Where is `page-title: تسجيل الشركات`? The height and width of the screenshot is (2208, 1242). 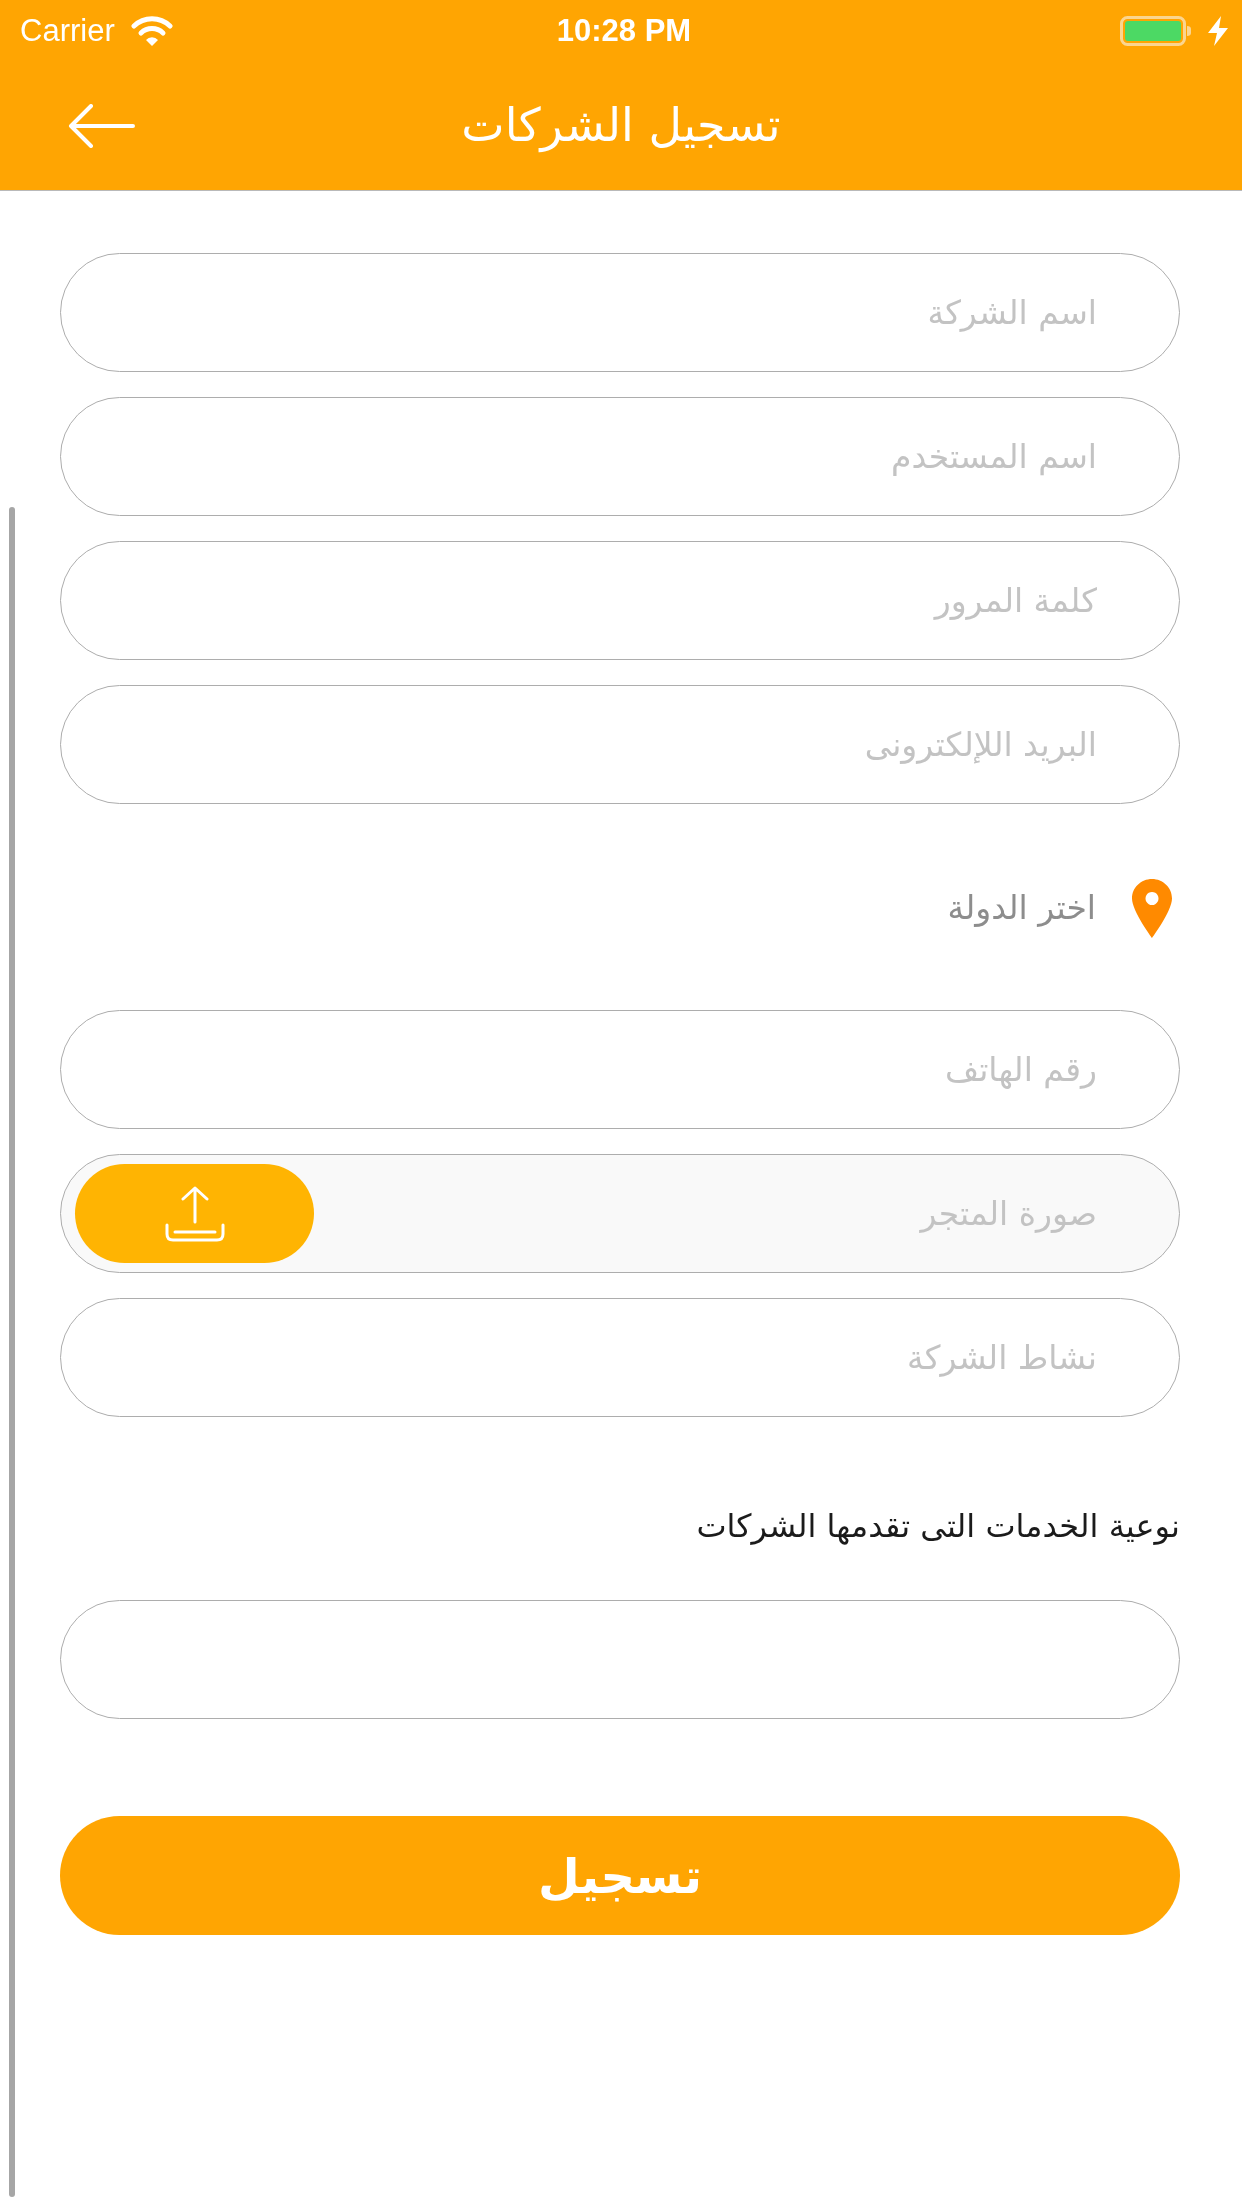 page-title: تسجيل الشركات is located at coordinates (621, 126).